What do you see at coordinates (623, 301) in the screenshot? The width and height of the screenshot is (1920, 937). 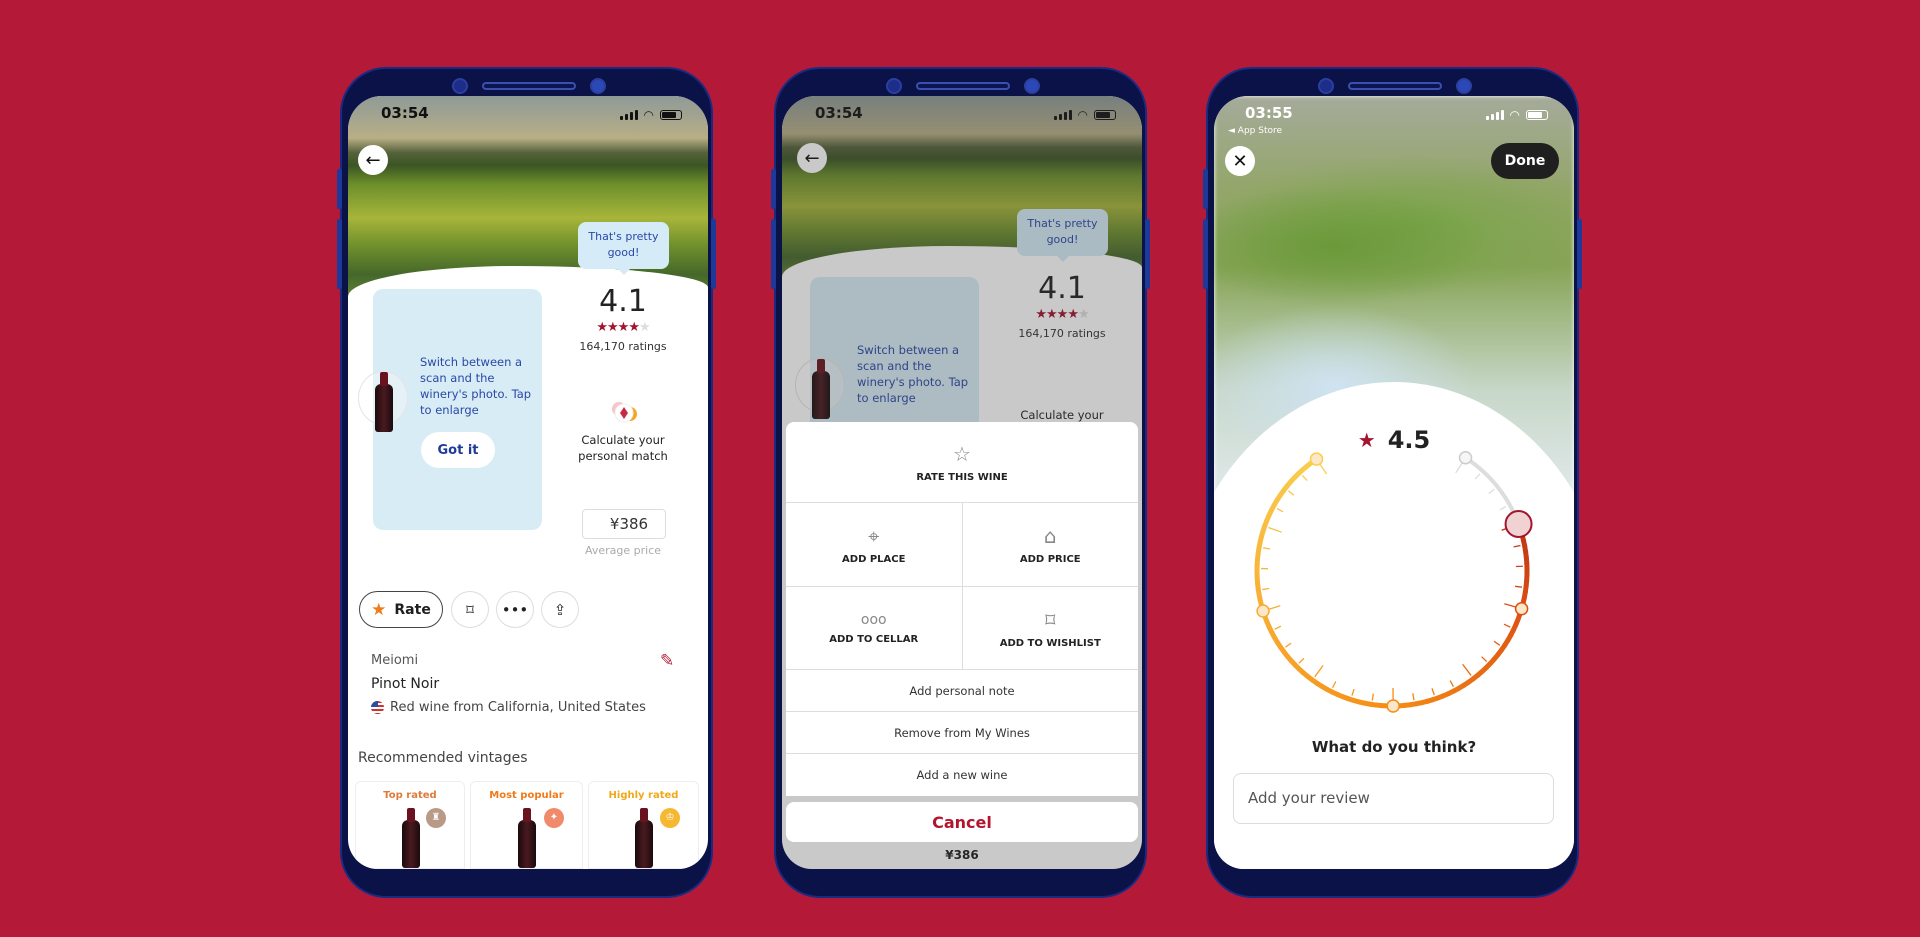 I see `average-rating: 4.1` at bounding box center [623, 301].